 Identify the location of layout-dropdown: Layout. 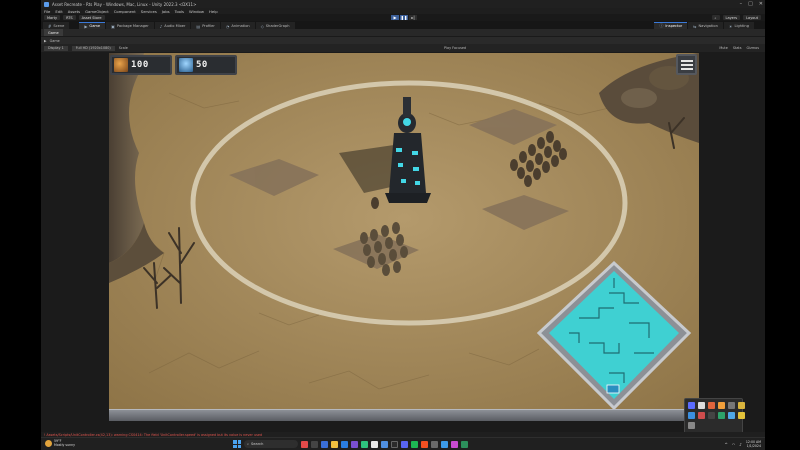
(752, 17).